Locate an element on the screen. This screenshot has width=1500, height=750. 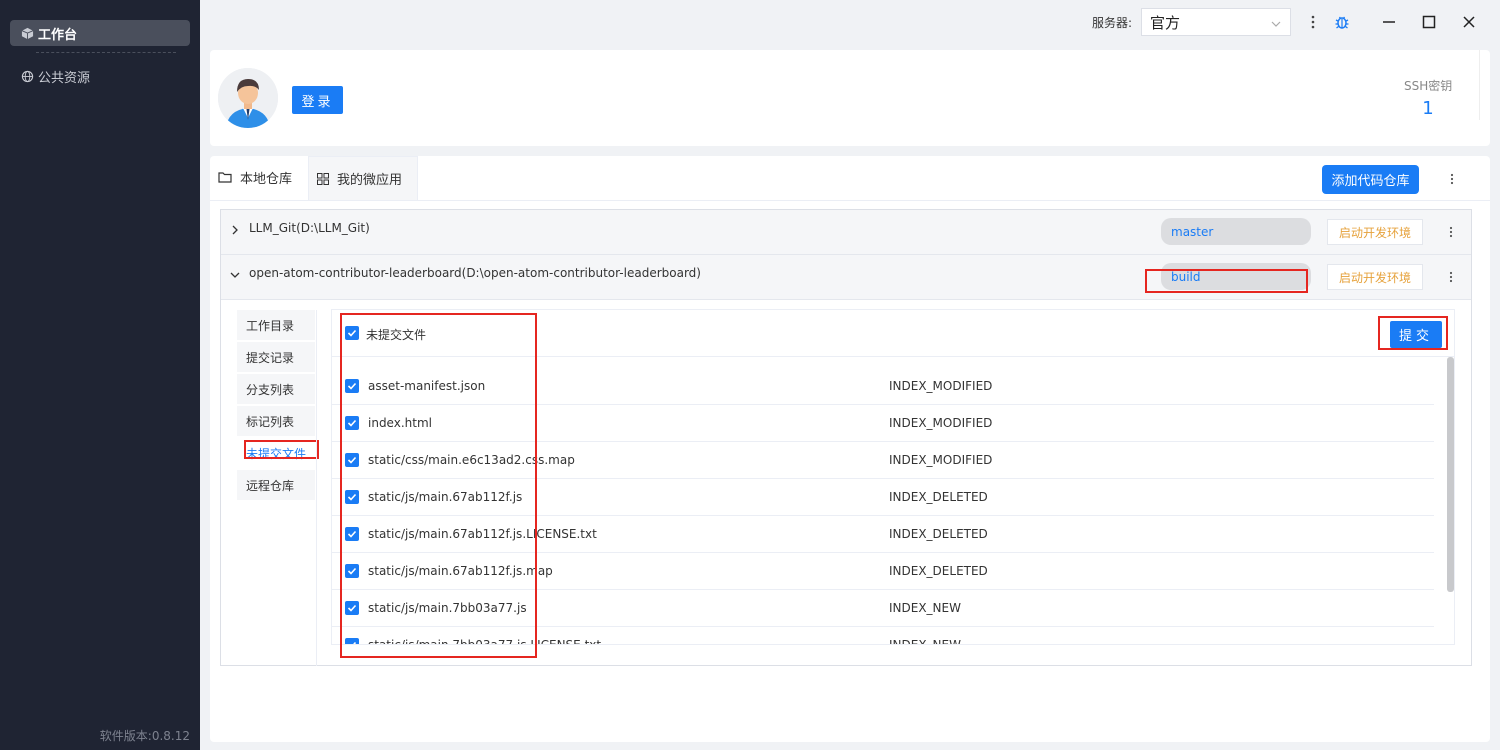
ssh-key-count: 1 is located at coordinates (1428, 108).